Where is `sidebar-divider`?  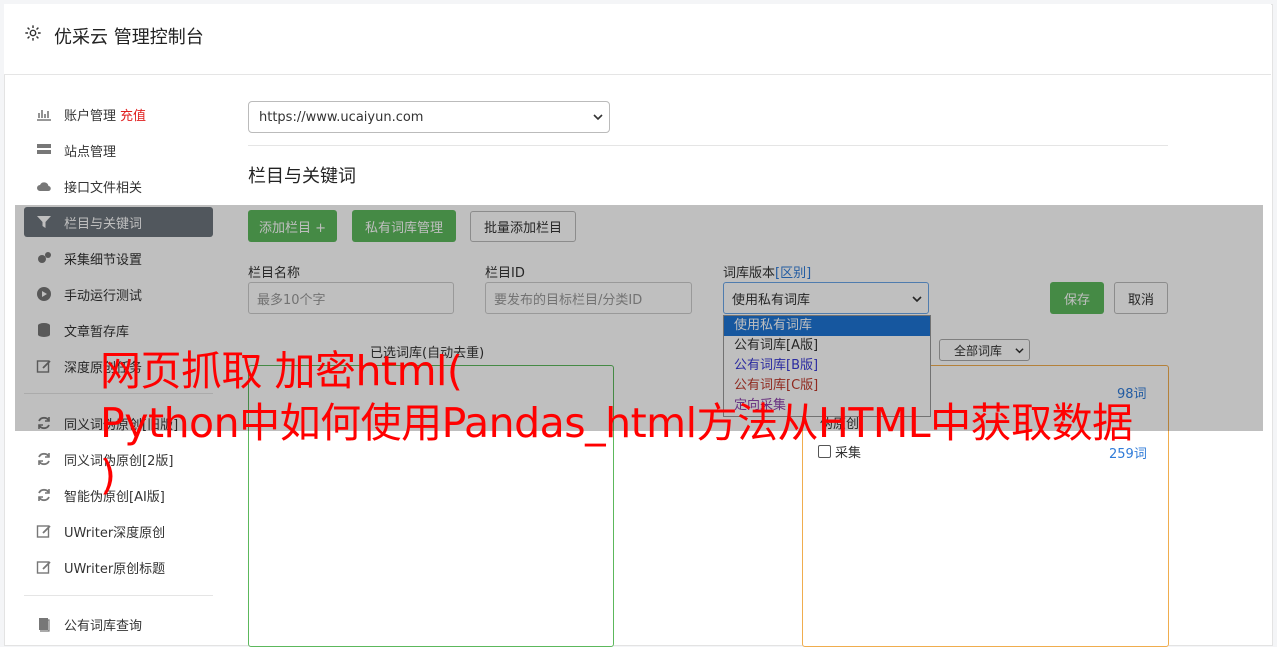
sidebar-divider is located at coordinates (118, 595).